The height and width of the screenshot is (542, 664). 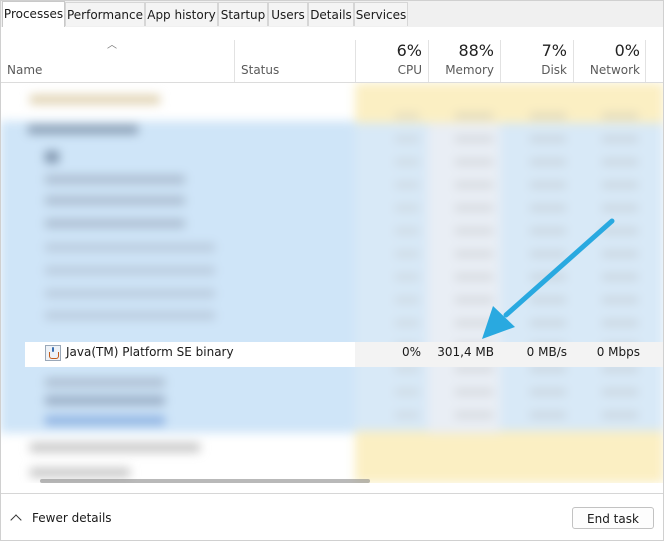 What do you see at coordinates (243, 14) in the screenshot?
I see `tab-startup: Startup` at bounding box center [243, 14].